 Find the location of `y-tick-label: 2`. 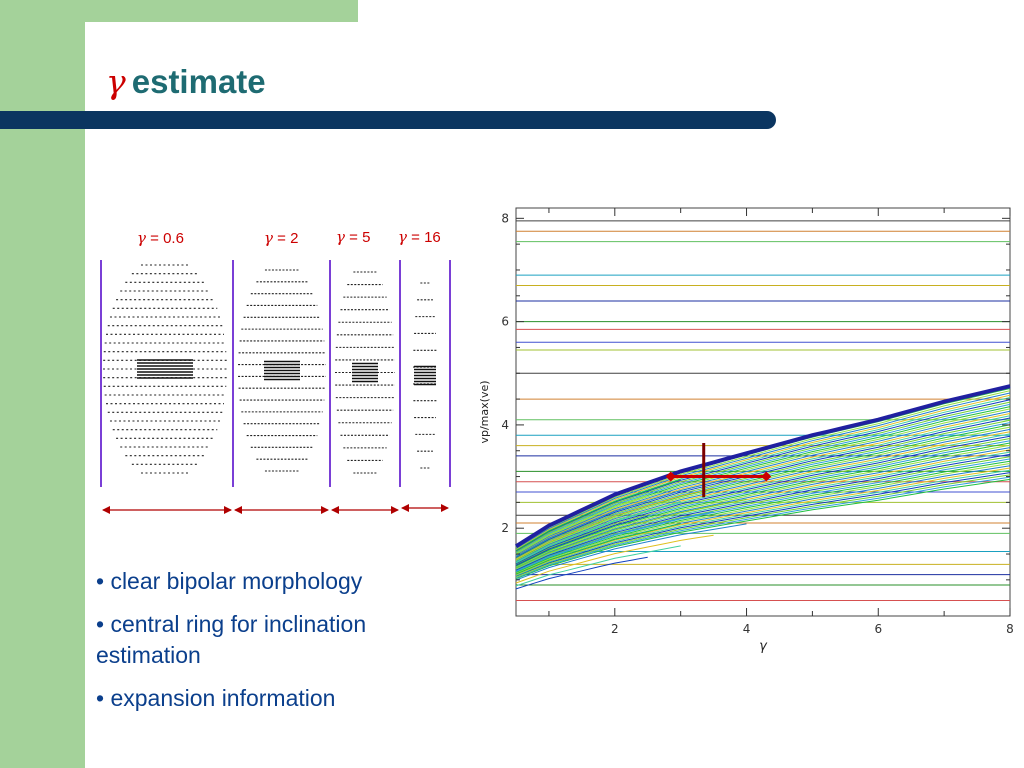

y-tick-label: 2 is located at coordinates (505, 528).